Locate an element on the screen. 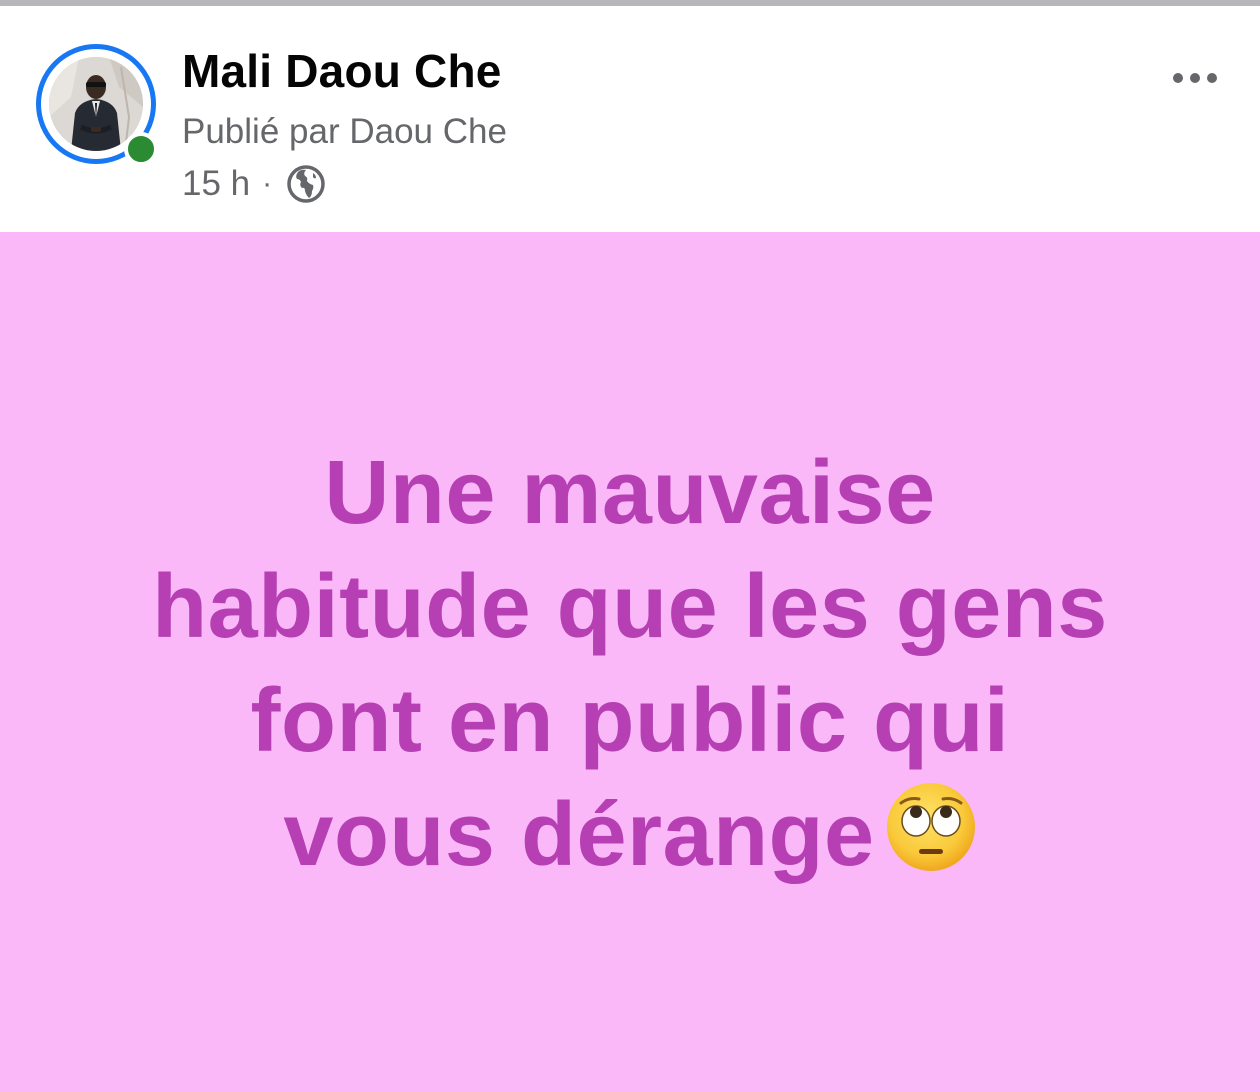  post-line-last: vous dérange is located at coordinates (630, 835).